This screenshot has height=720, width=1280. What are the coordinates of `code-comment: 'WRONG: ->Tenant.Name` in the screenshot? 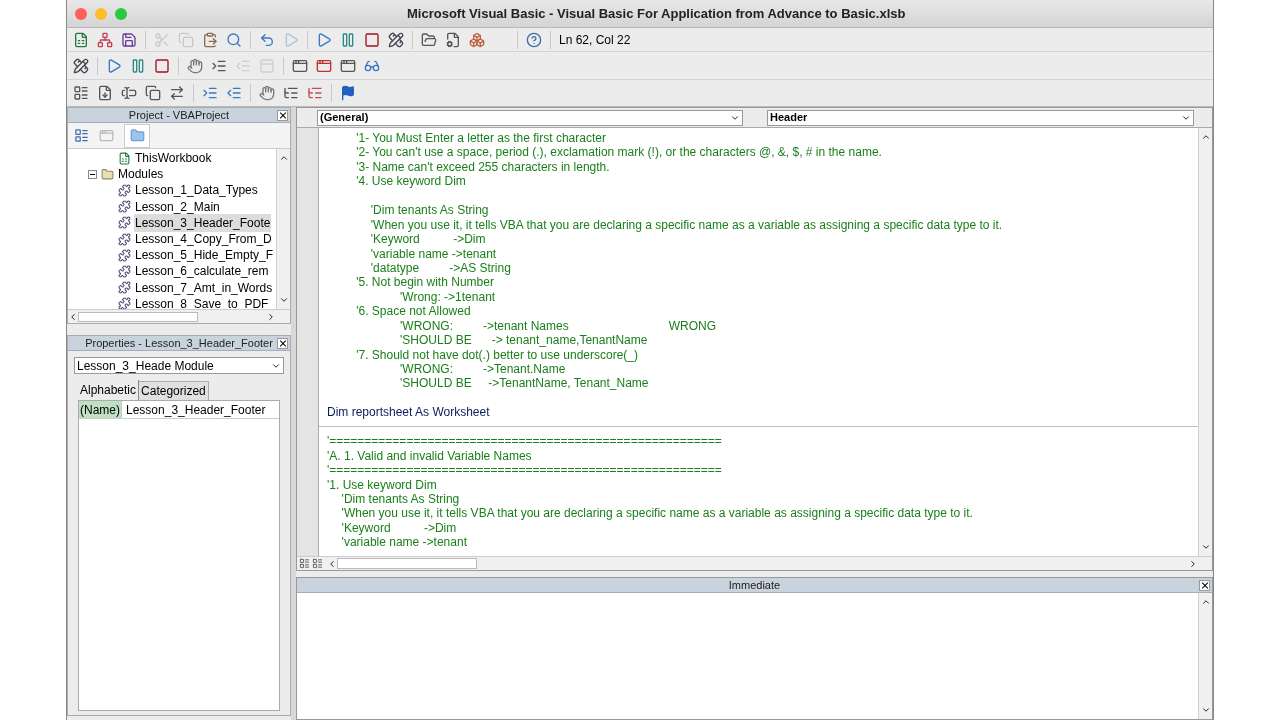 It's located at (482, 369).